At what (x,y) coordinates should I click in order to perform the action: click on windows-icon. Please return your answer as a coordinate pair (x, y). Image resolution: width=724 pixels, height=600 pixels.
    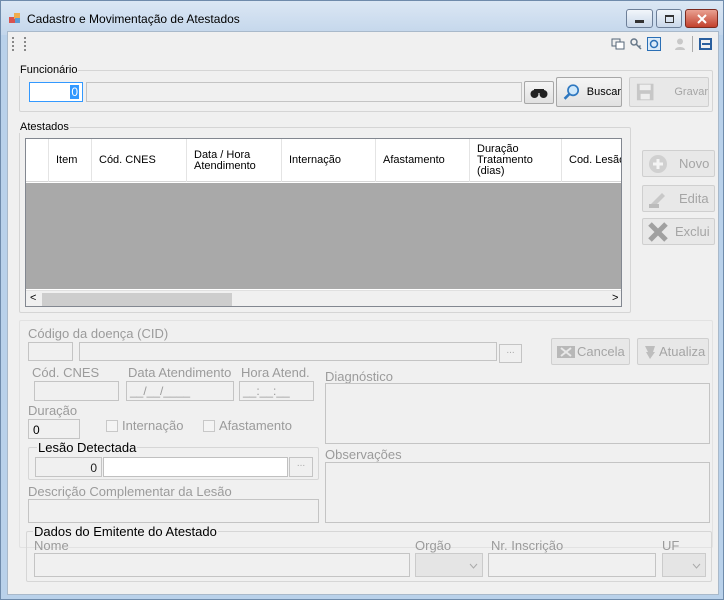
    Looking at the image, I should click on (618, 44).